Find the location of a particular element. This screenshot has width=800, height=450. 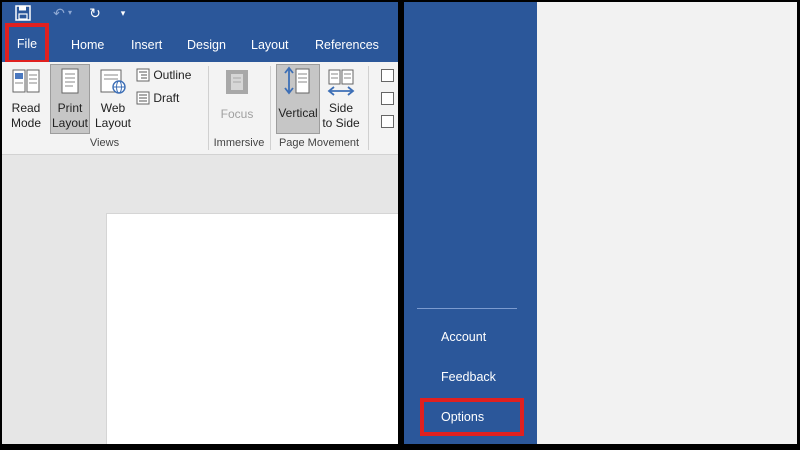

nav-separator is located at coordinates (467, 308).